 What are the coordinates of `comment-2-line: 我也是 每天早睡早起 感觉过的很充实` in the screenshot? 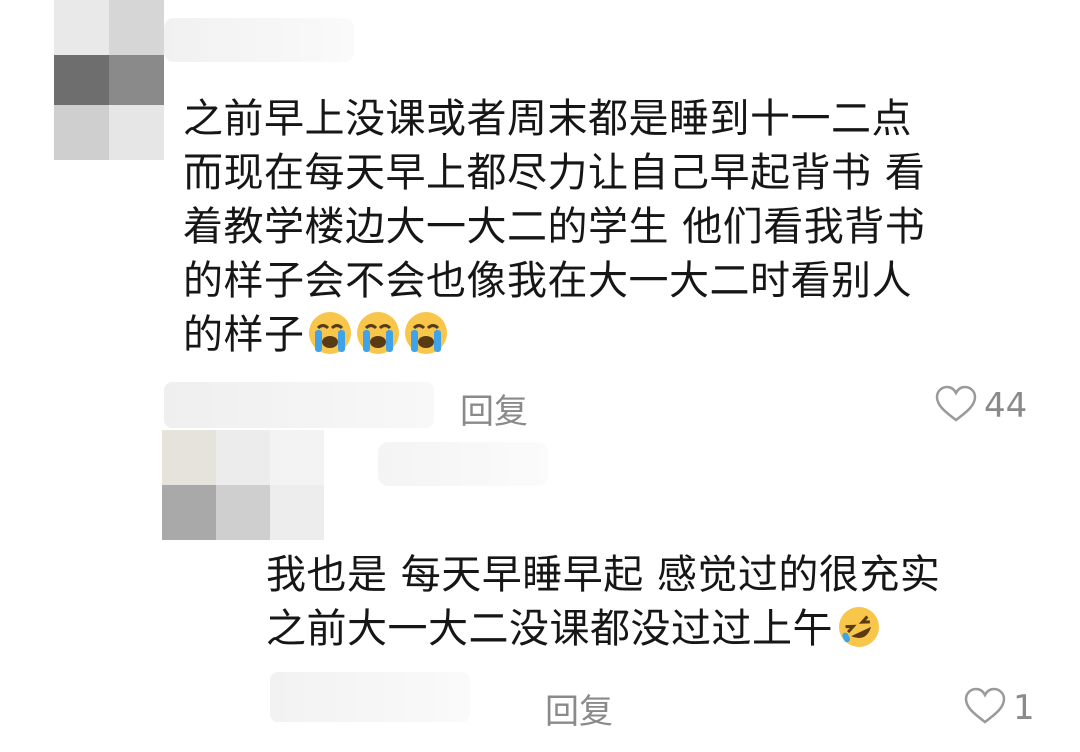 It's located at (603, 575).